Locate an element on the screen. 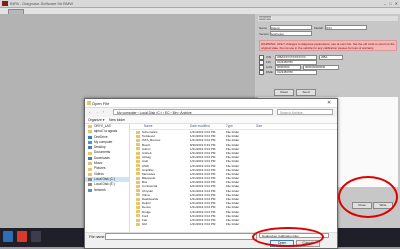  window-buttons: – □ ✕ is located at coordinates (391, 3).